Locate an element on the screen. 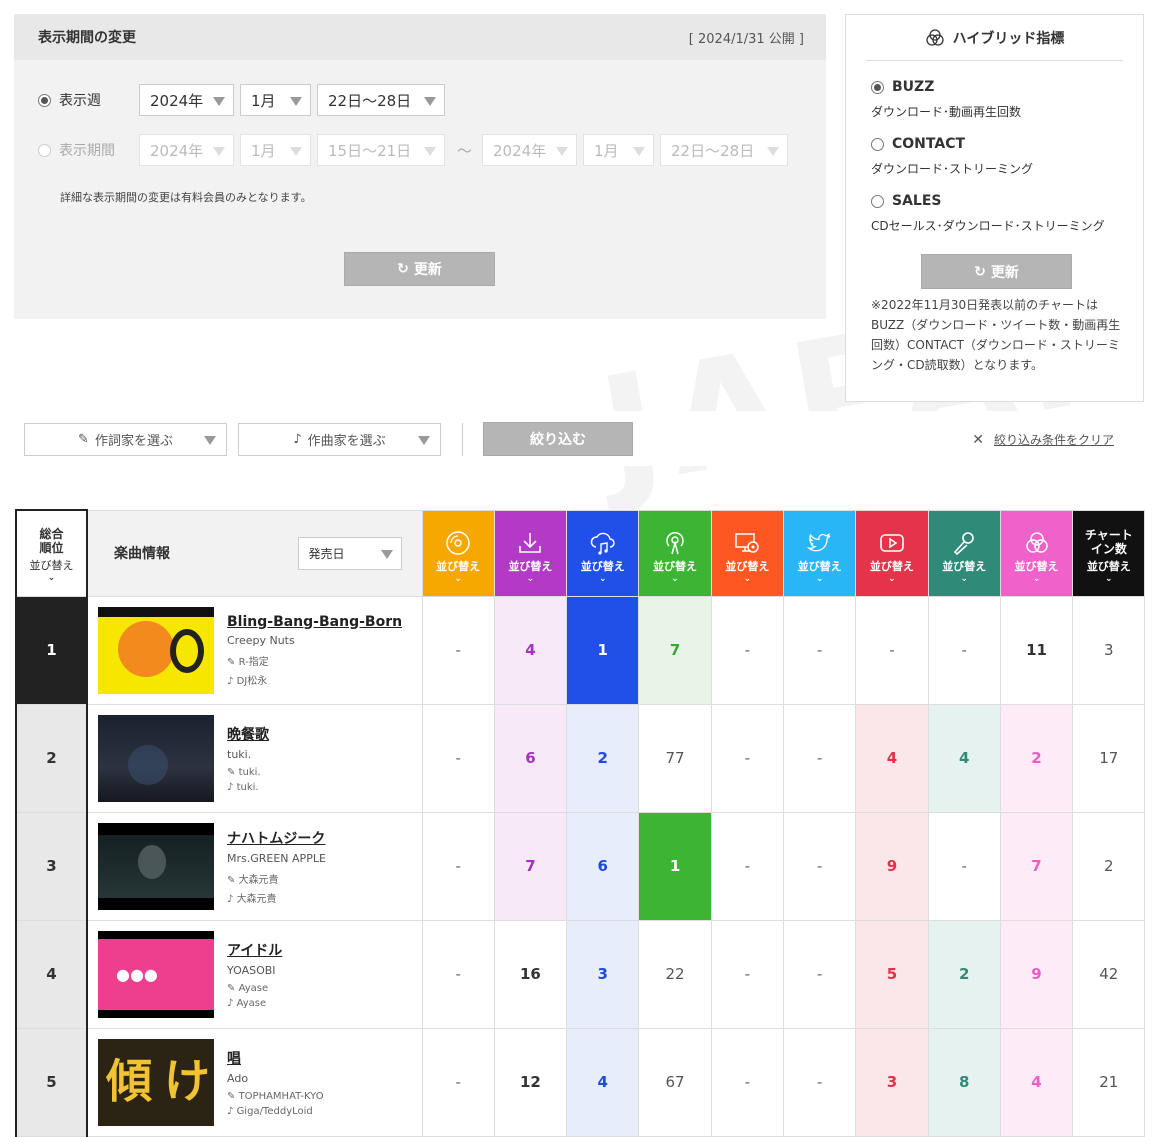 The image size is (1159, 1137). chartin-cell: 42 is located at coordinates (1109, 974).